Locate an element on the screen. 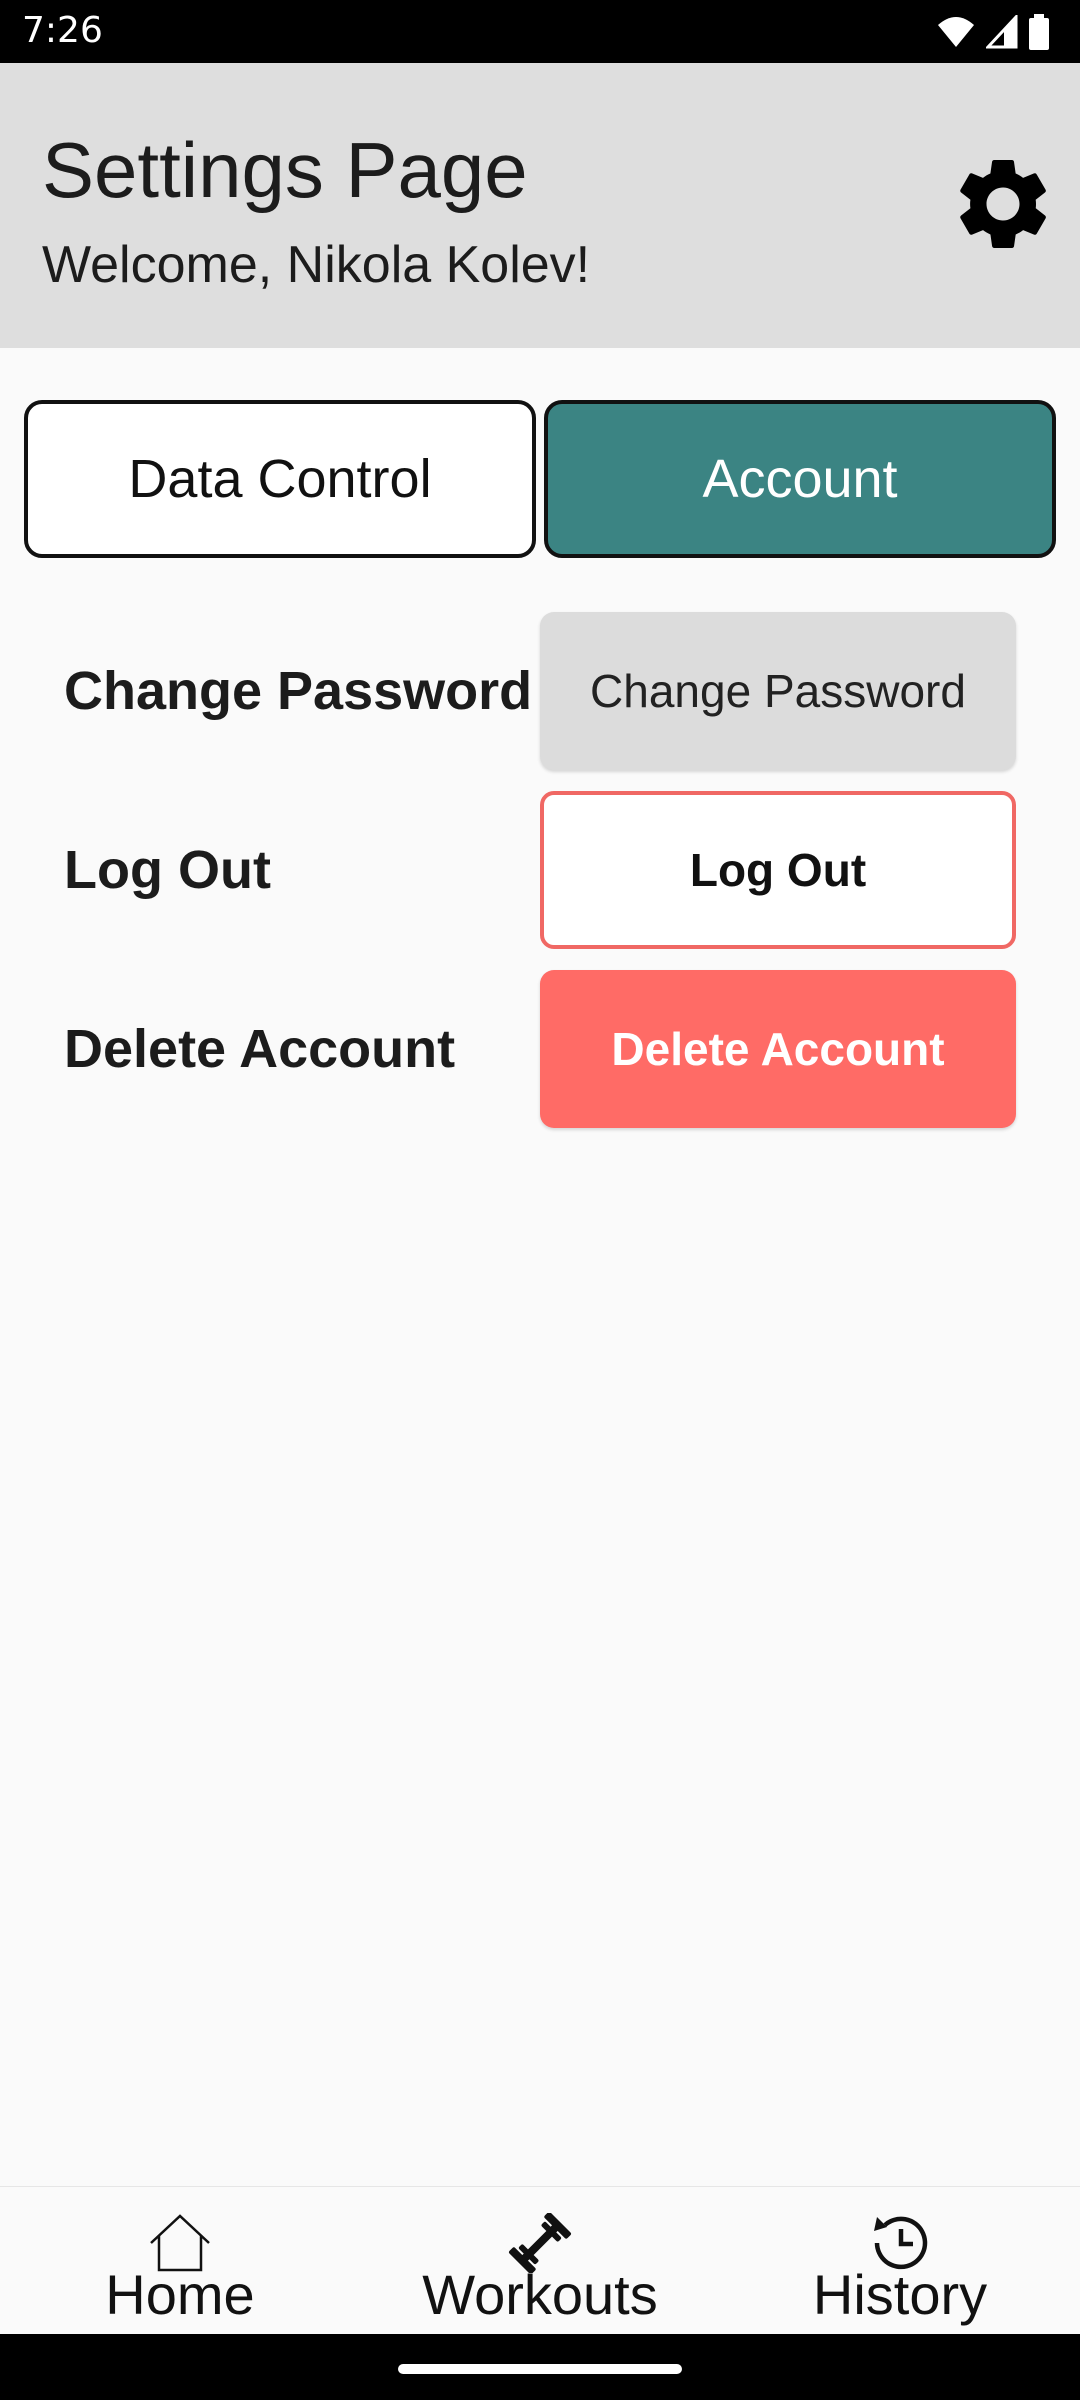 This screenshot has height=2400, width=1080. delete-account-row: Delete Account Delete Account is located at coordinates (540, 1049).